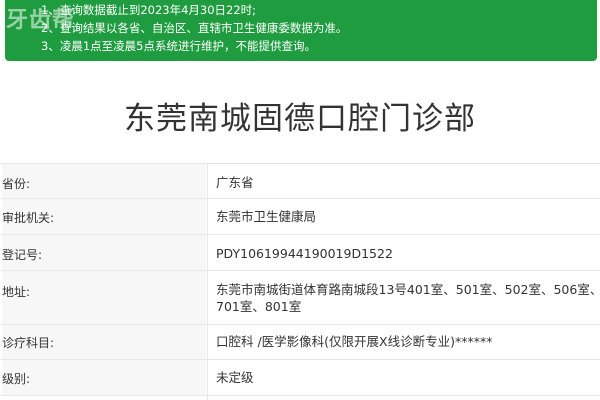 This screenshot has width=600, height=400. I want to click on row-value: 广东省, so click(235, 182).